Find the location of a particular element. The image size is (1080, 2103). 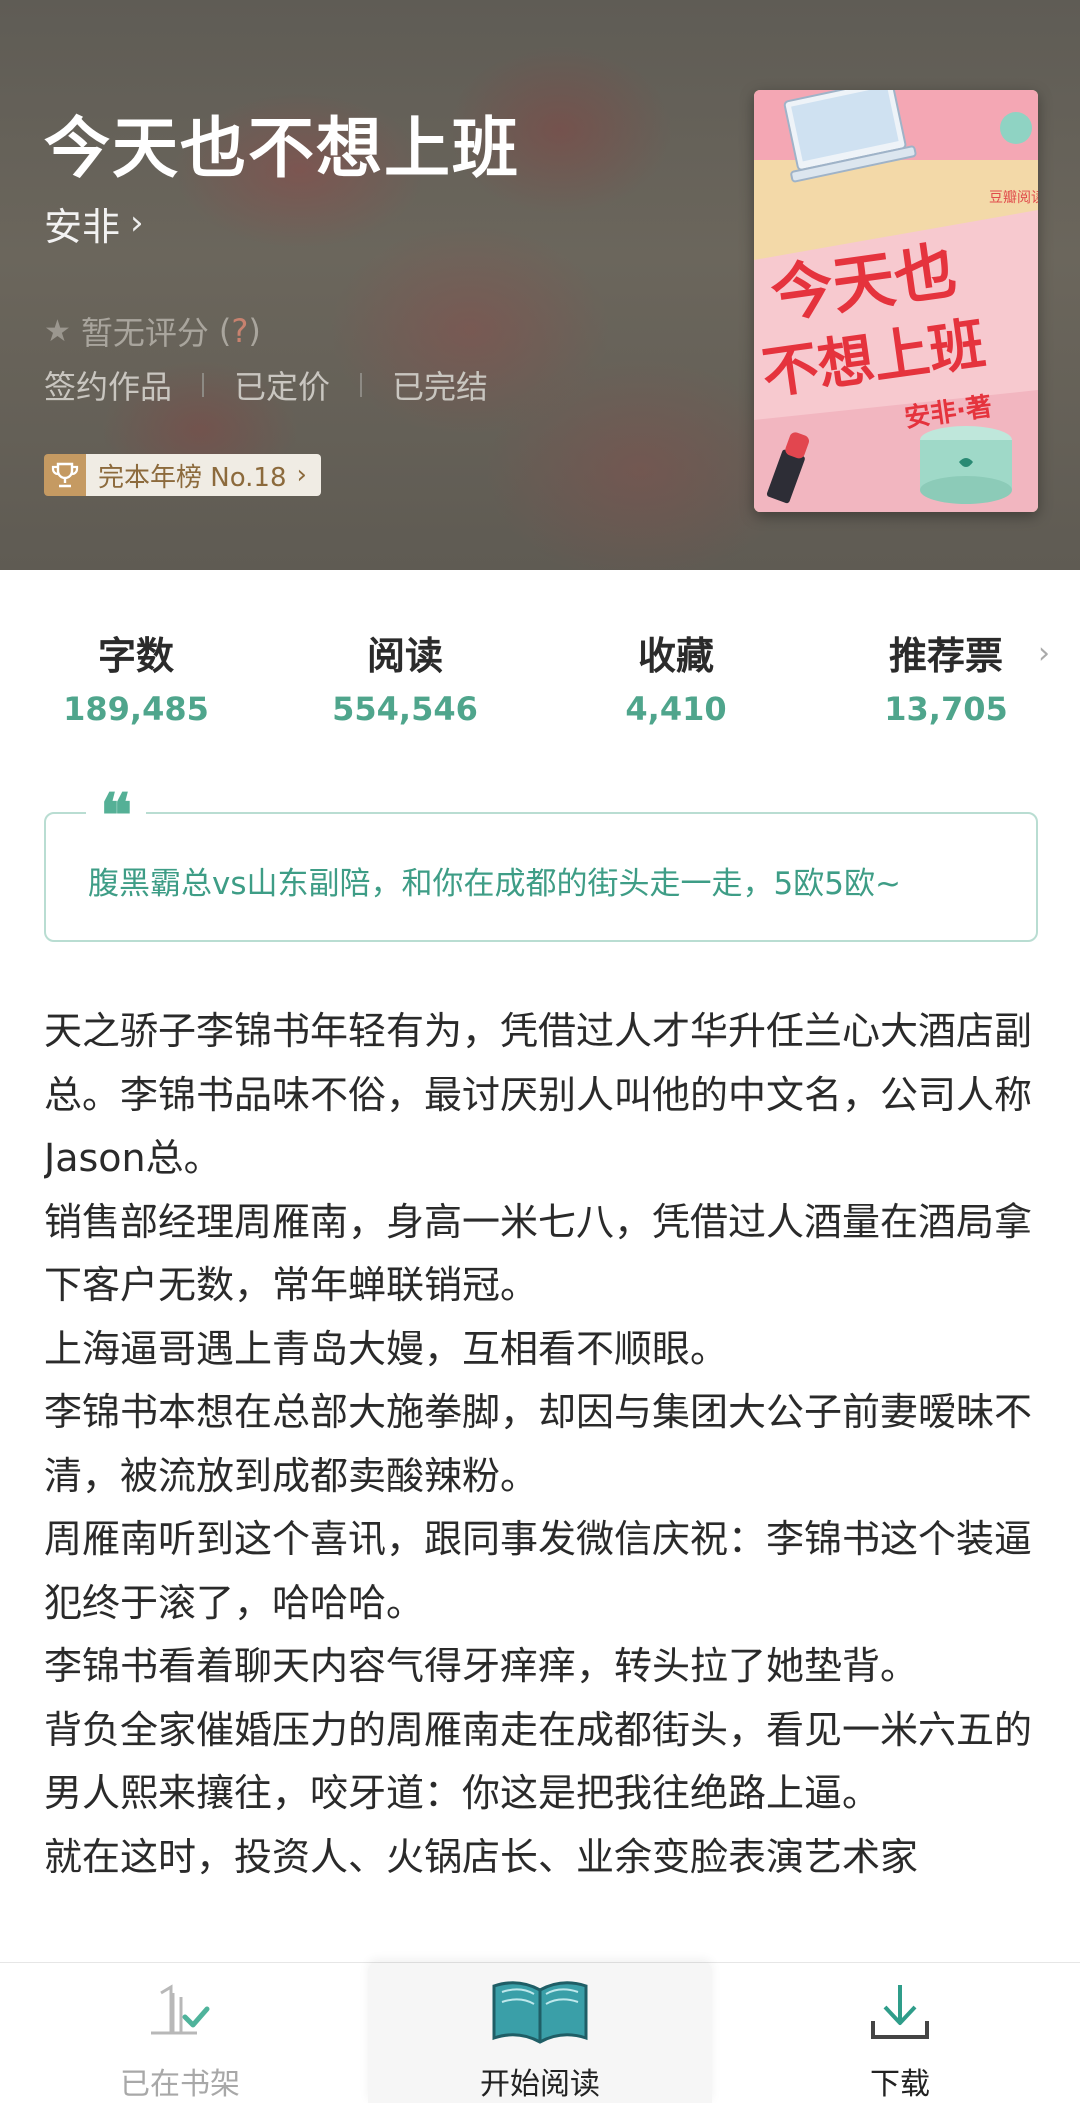

rating-row: ★ 暂无评分 (?) is located at coordinates (152, 331).